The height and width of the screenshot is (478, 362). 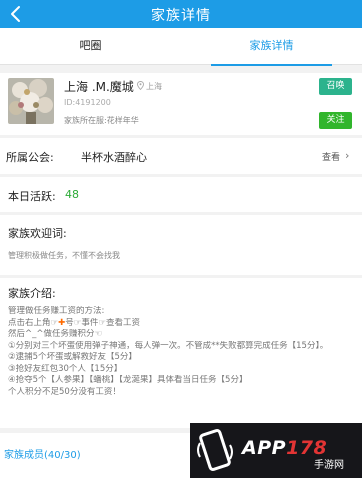 I want to click on chevron-right-icon: ›, so click(x=347, y=155).